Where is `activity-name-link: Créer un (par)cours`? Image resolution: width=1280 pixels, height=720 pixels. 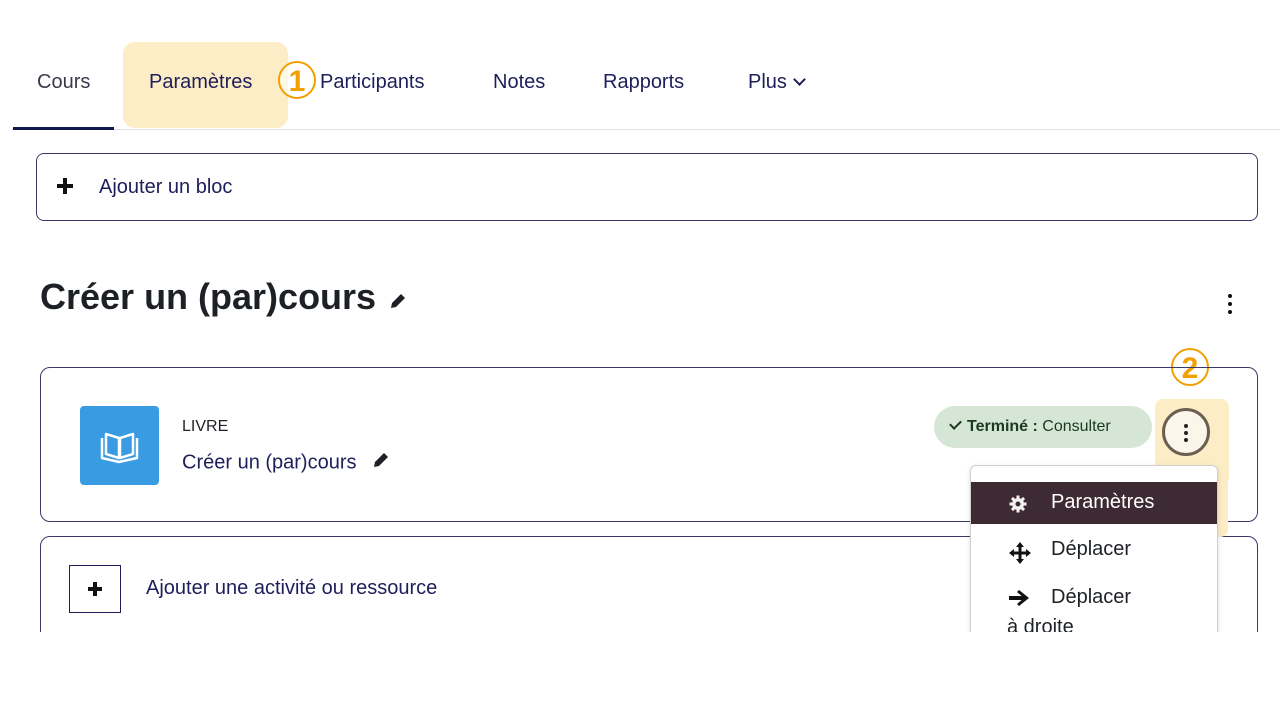 activity-name-link: Créer un (par)cours is located at coordinates (286, 463).